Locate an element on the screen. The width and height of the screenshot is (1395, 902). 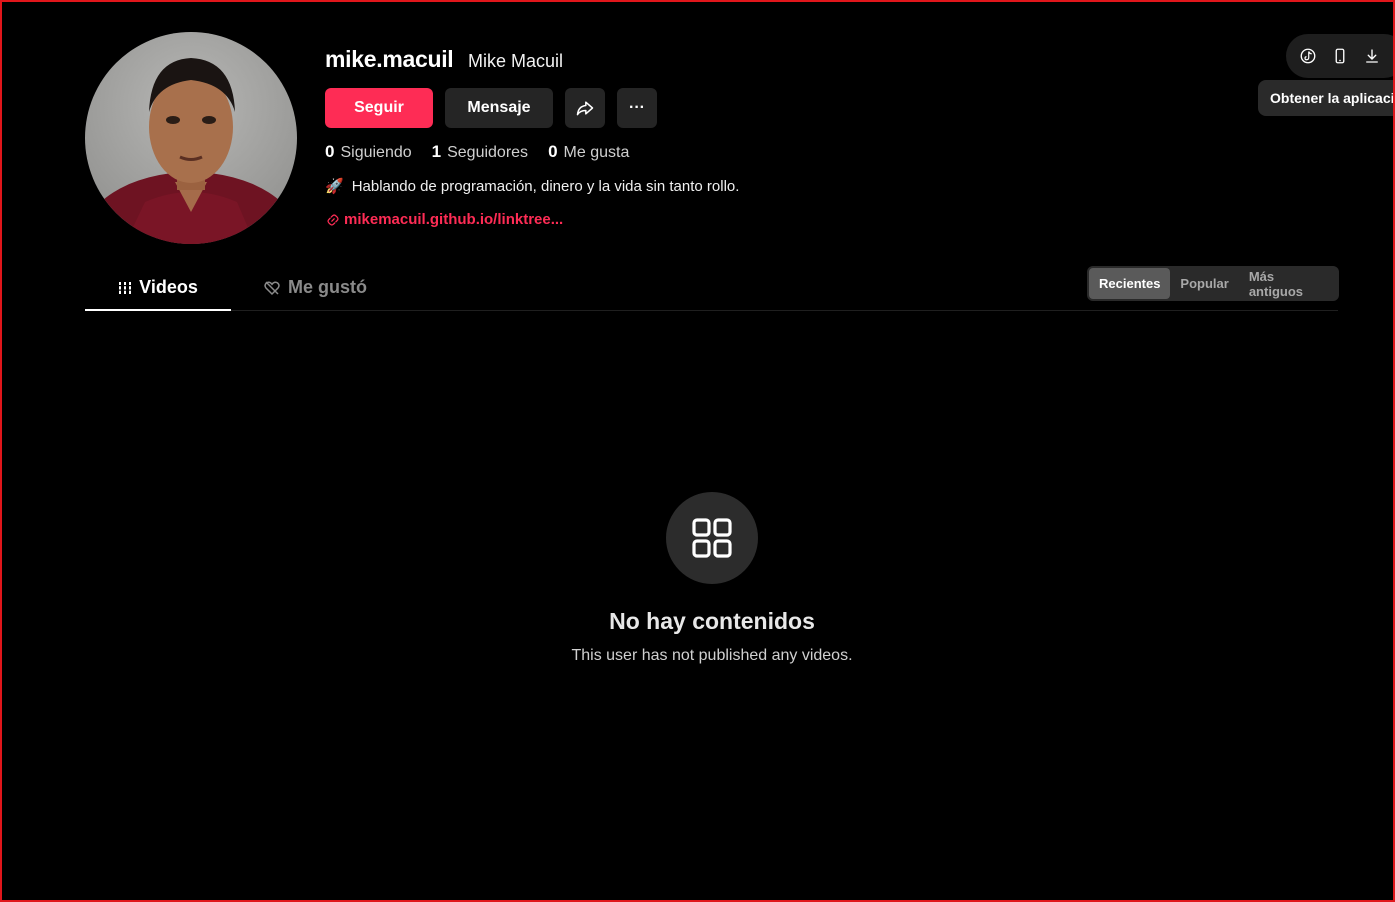
stat-likes: 0 Me gusta is located at coordinates (588, 152).